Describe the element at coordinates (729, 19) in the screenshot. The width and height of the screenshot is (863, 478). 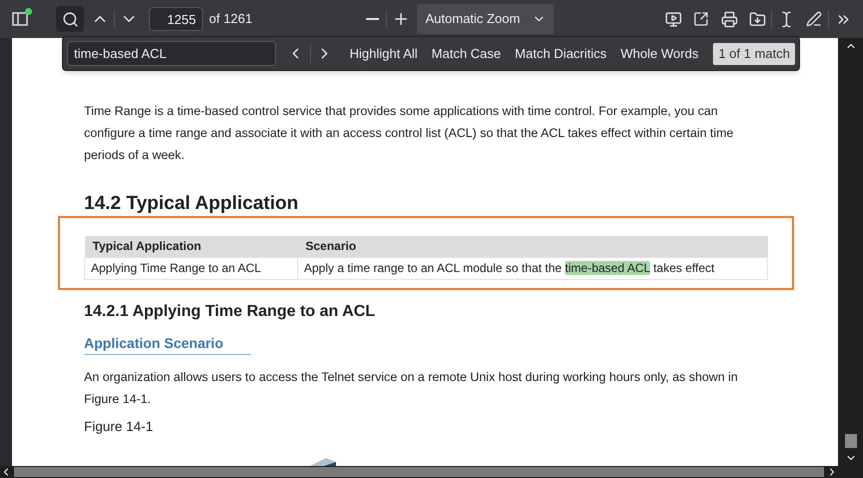
I see `print-icon` at that location.